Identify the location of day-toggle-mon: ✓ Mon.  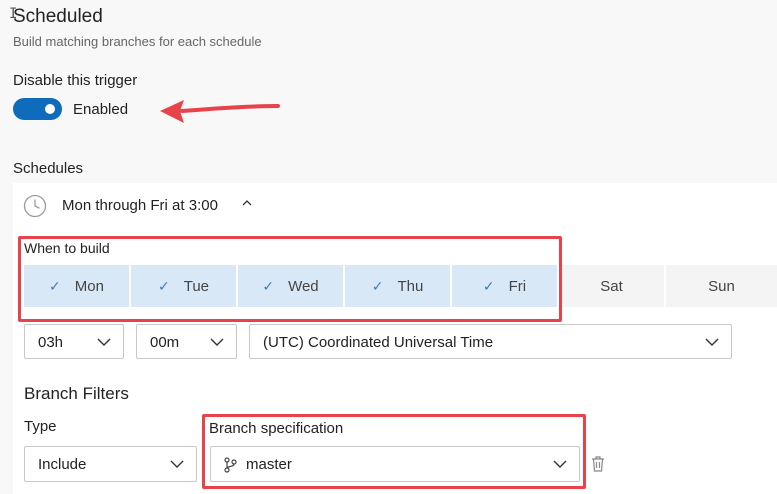
(76, 286).